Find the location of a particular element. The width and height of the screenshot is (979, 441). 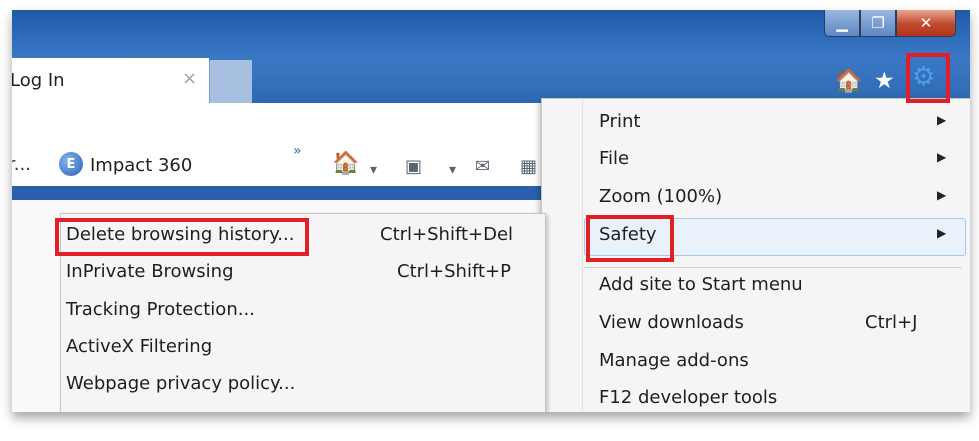

tab-log-in: Log In × is located at coordinates (110, 80).